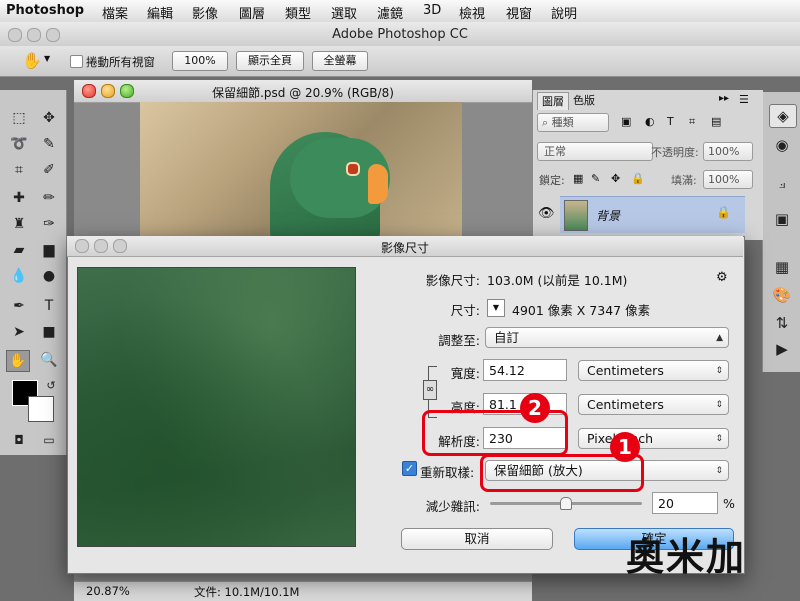 This screenshot has height=601, width=800. Describe the element at coordinates (49, 360) in the screenshot. I see `zoom-tool-icon: 🔍` at that location.